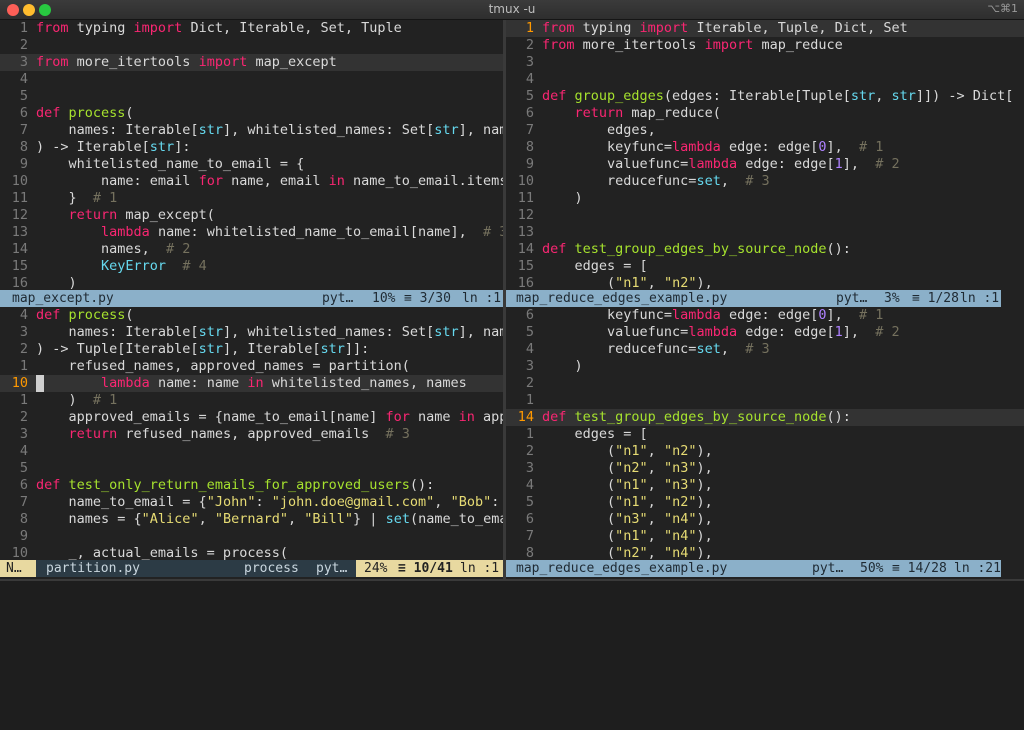 The height and width of the screenshot is (730, 1024). What do you see at coordinates (202, 383) in the screenshot?
I see `code-token: name` at bounding box center [202, 383].